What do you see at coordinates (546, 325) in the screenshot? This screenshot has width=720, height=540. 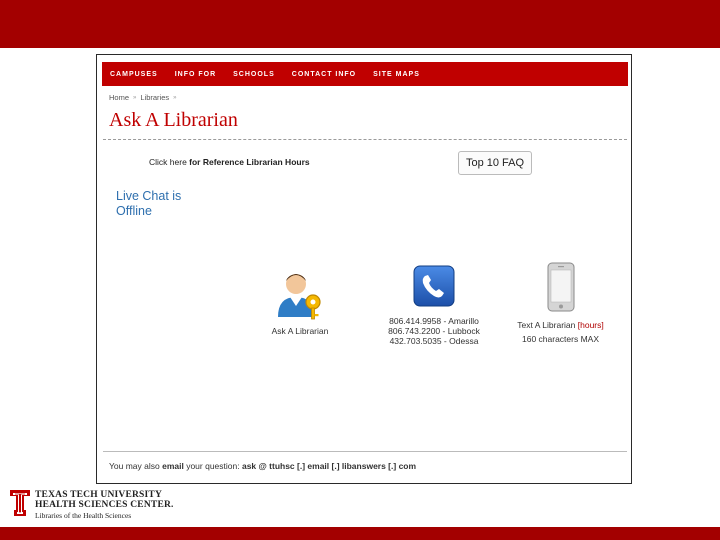 I see `text-librarian-label: Text A Librarian` at bounding box center [546, 325].